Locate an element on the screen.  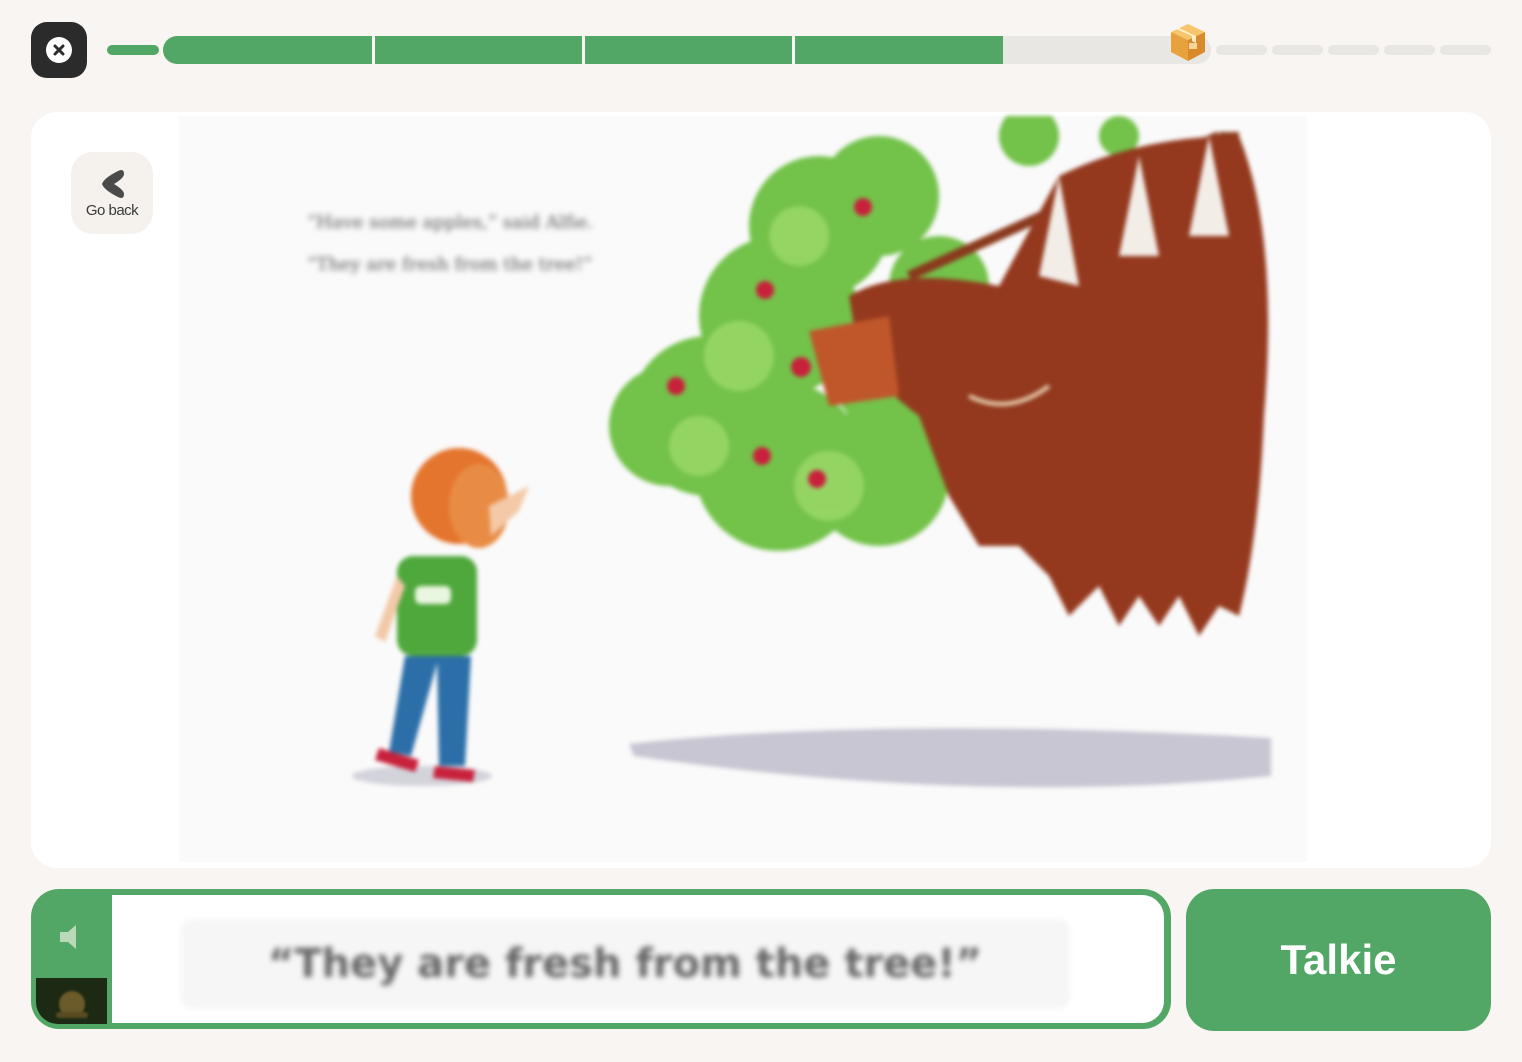
sentence-reader: “They are fresh from the tree!” is located at coordinates (601, 959).